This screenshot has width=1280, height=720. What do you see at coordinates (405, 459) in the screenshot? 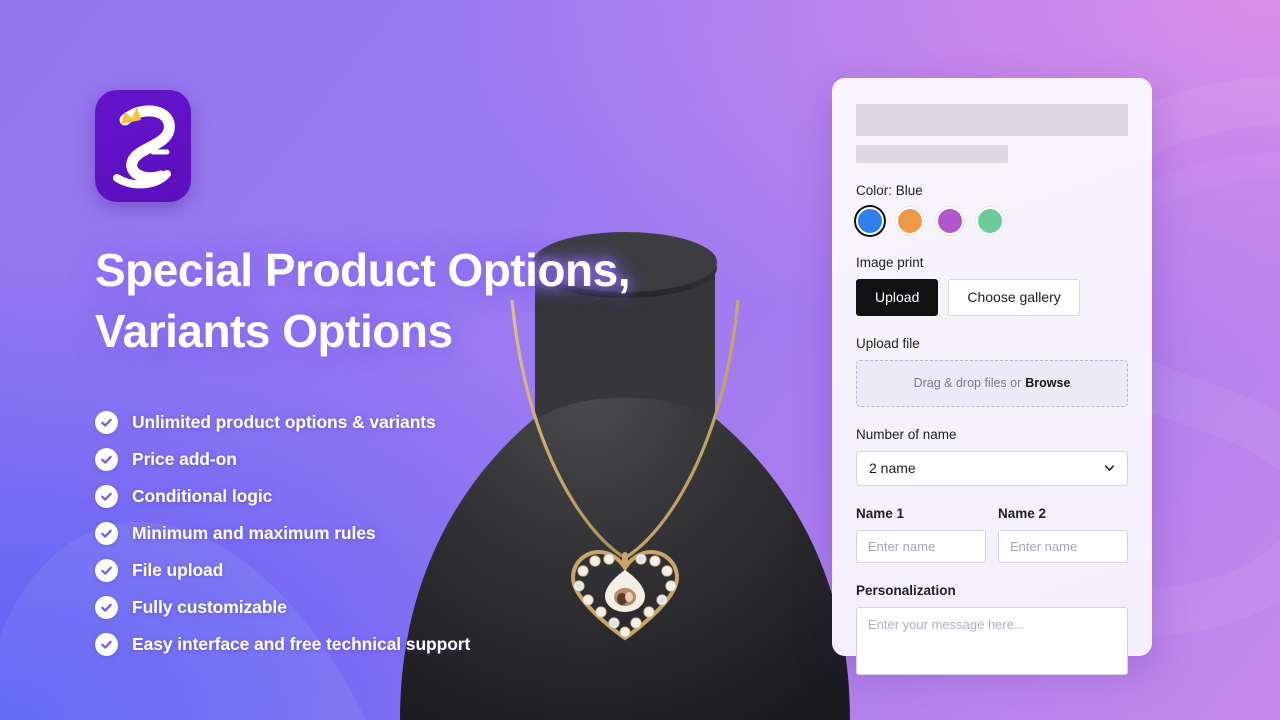
I see `list-item: Price add-on` at bounding box center [405, 459].